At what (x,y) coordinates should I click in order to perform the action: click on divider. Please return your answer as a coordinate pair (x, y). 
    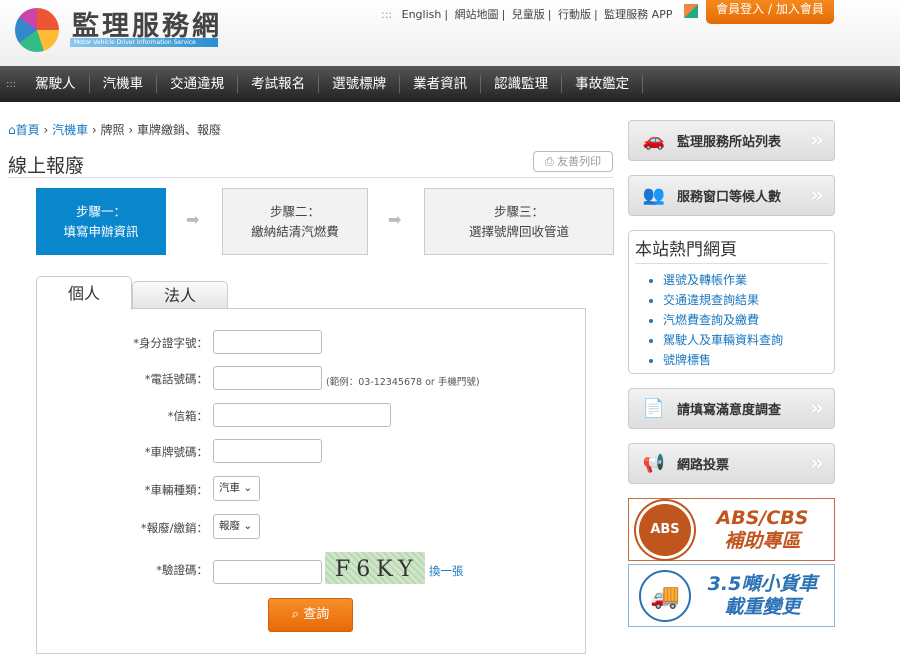
    Looking at the image, I should click on (310, 177).